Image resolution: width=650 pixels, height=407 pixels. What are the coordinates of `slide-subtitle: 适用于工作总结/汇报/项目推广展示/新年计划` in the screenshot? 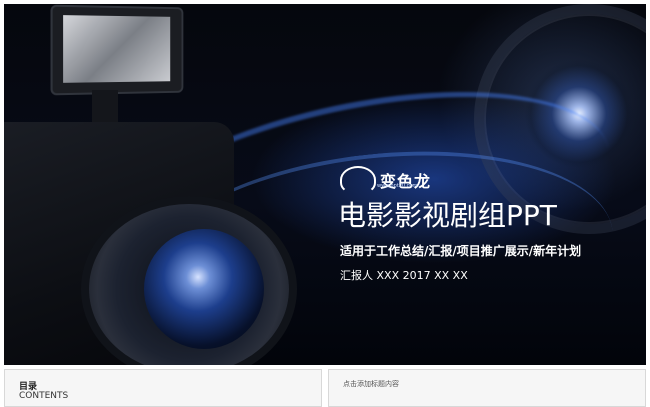 It's located at (460, 250).